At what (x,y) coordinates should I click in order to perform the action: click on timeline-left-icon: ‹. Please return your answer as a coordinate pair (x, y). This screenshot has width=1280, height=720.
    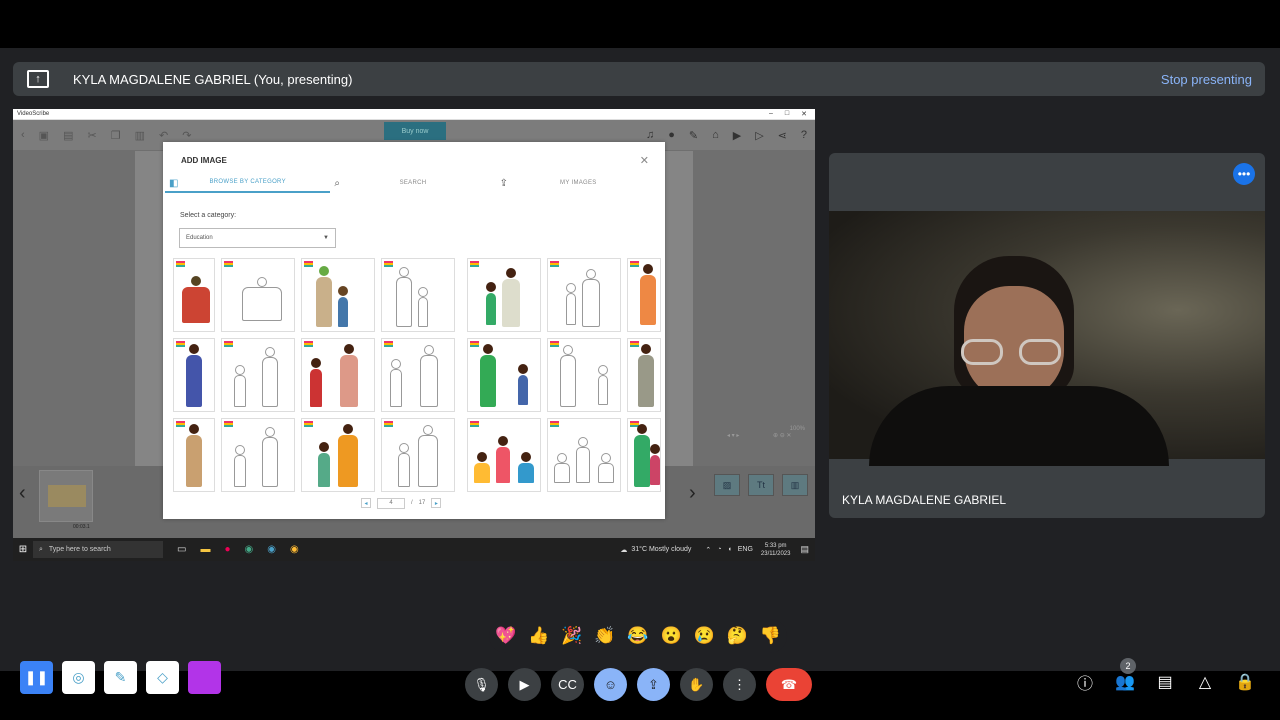
    Looking at the image, I should click on (22, 493).